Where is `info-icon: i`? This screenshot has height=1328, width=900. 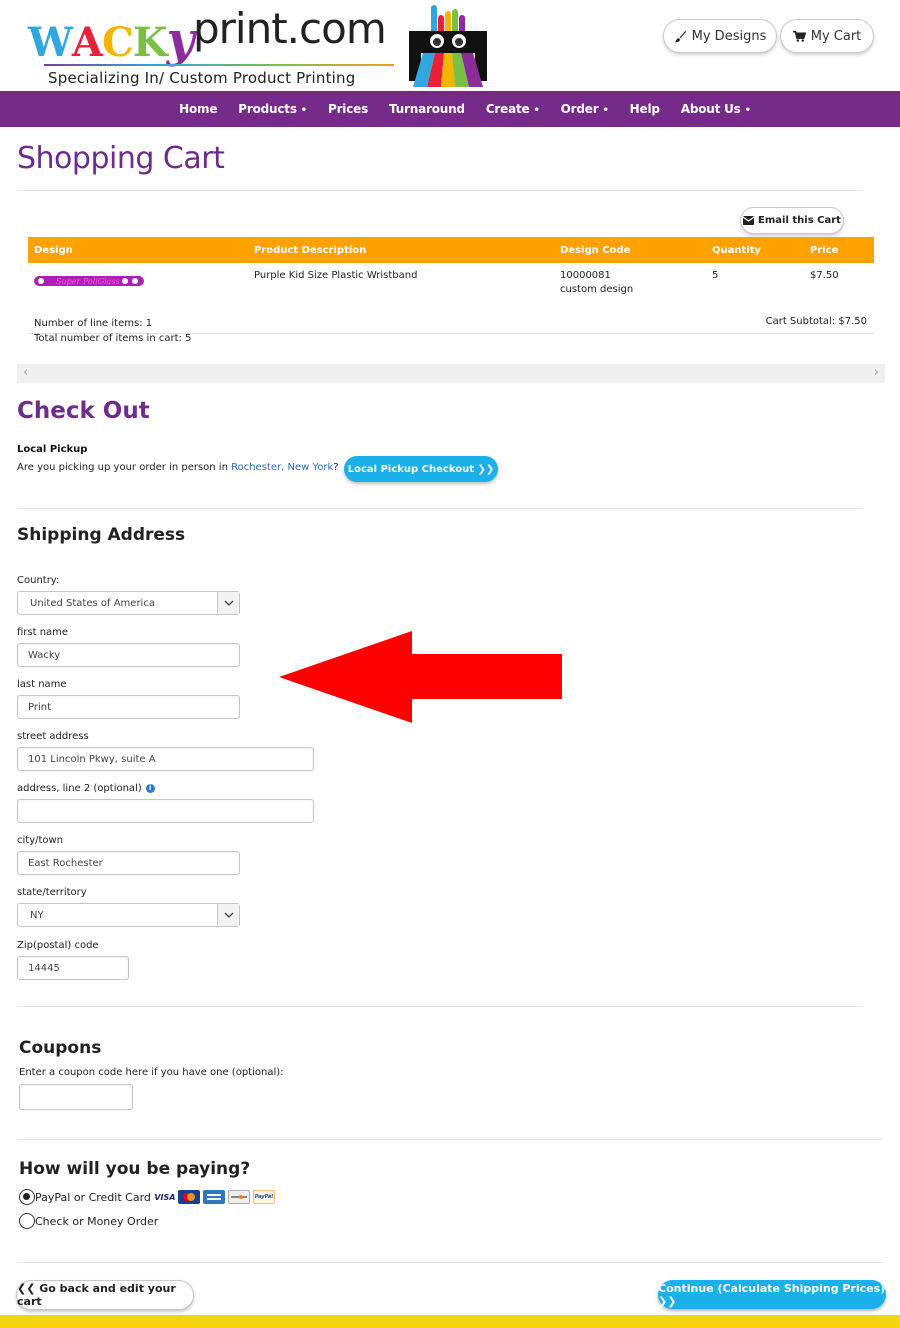 info-icon: i is located at coordinates (150, 788).